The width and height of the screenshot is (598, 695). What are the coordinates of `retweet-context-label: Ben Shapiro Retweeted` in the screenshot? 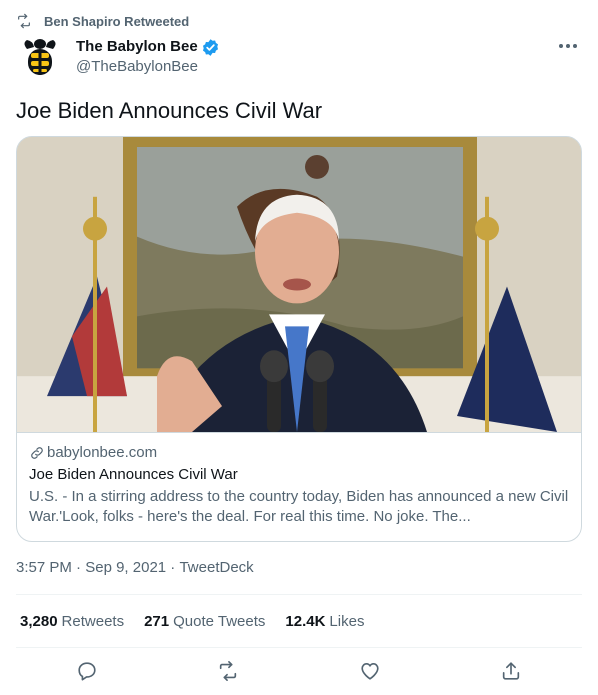 It's located at (116, 21).